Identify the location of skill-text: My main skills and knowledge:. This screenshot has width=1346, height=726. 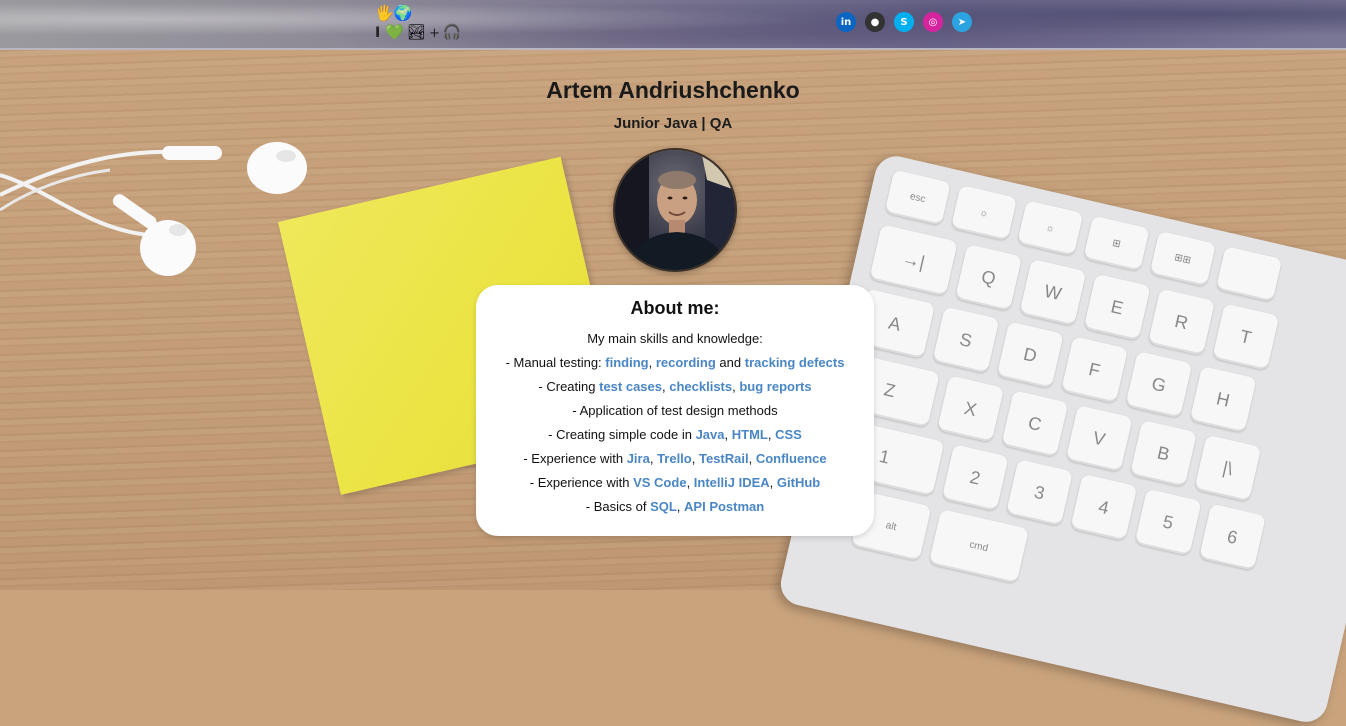
(675, 338).